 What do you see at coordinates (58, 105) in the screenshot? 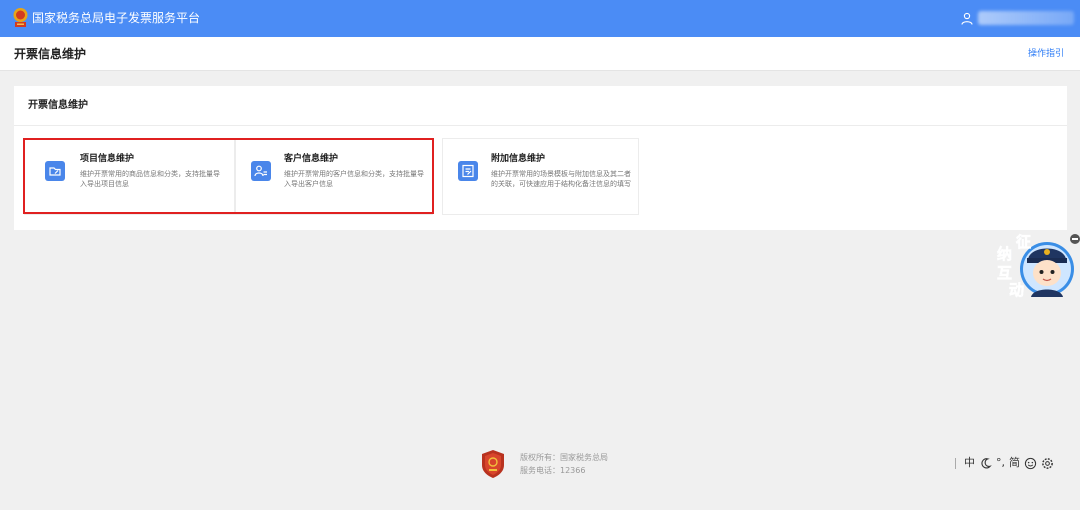
I see `panel-title: 开票信息维护` at bounding box center [58, 105].